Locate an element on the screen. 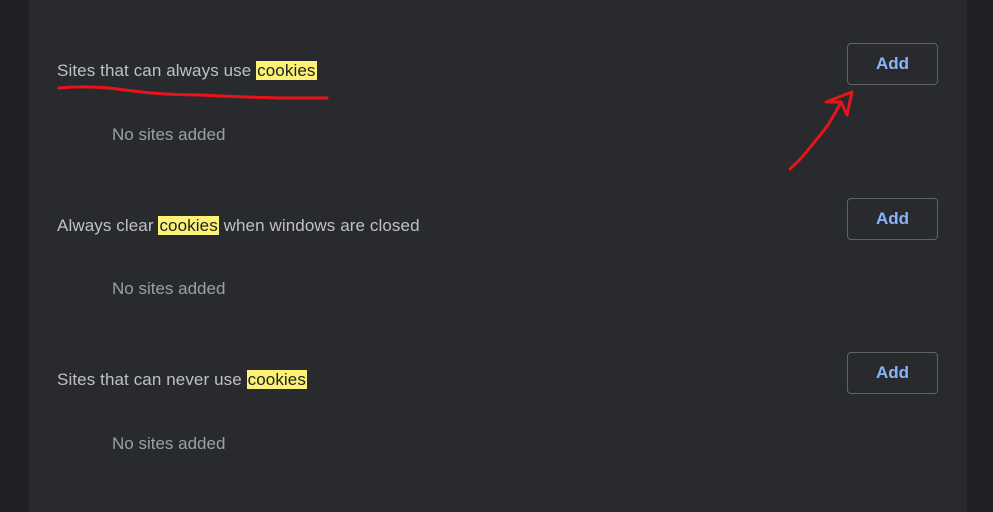 The width and height of the screenshot is (993, 512). add-allow-site-button: Add is located at coordinates (892, 64).